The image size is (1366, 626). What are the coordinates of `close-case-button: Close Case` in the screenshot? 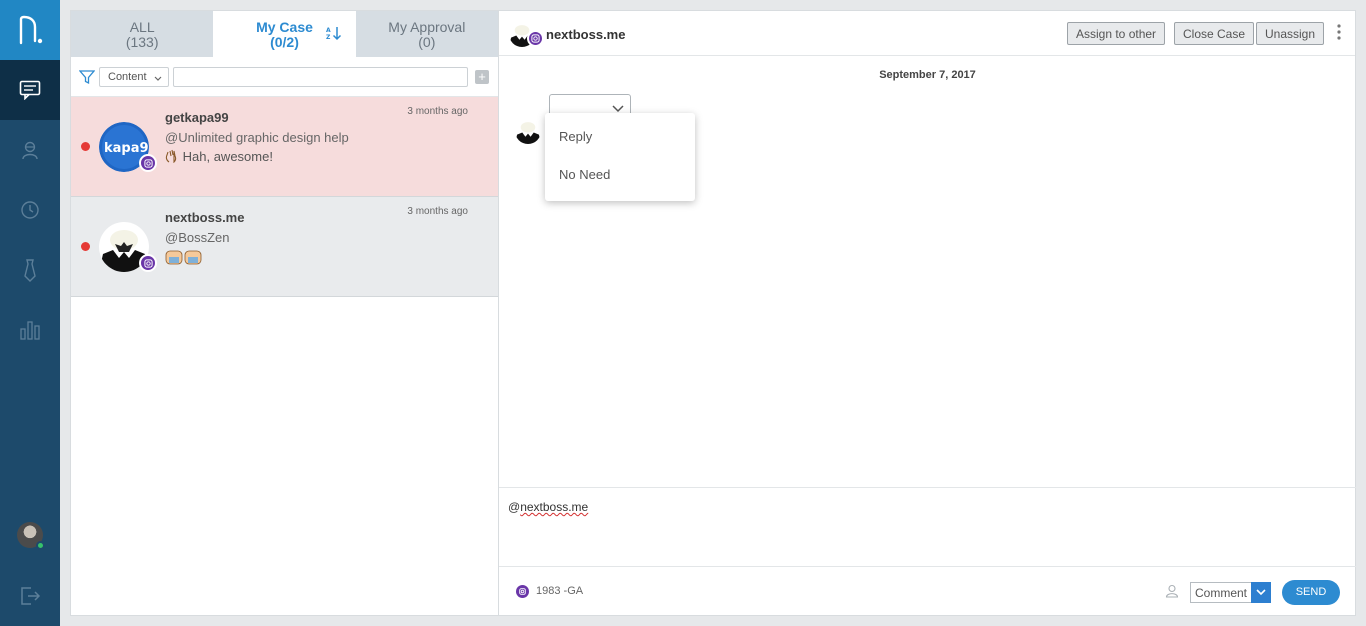 It's located at (1214, 33).